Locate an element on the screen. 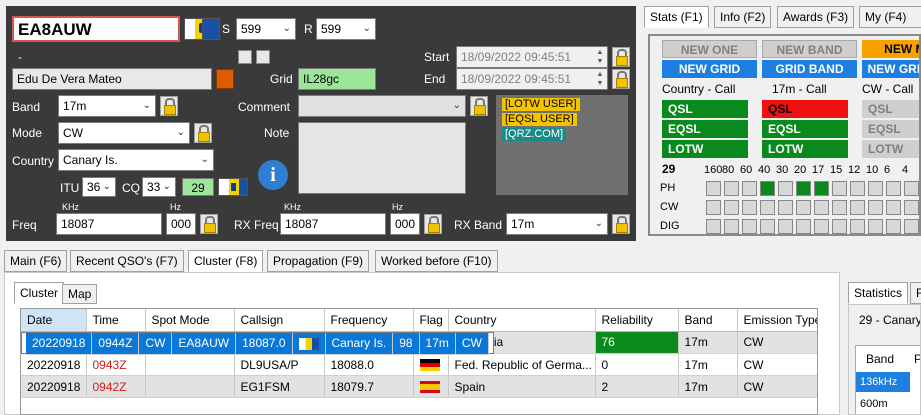 This screenshot has height=415, width=921. qrz-badge: [QRZ.COM] is located at coordinates (534, 134).